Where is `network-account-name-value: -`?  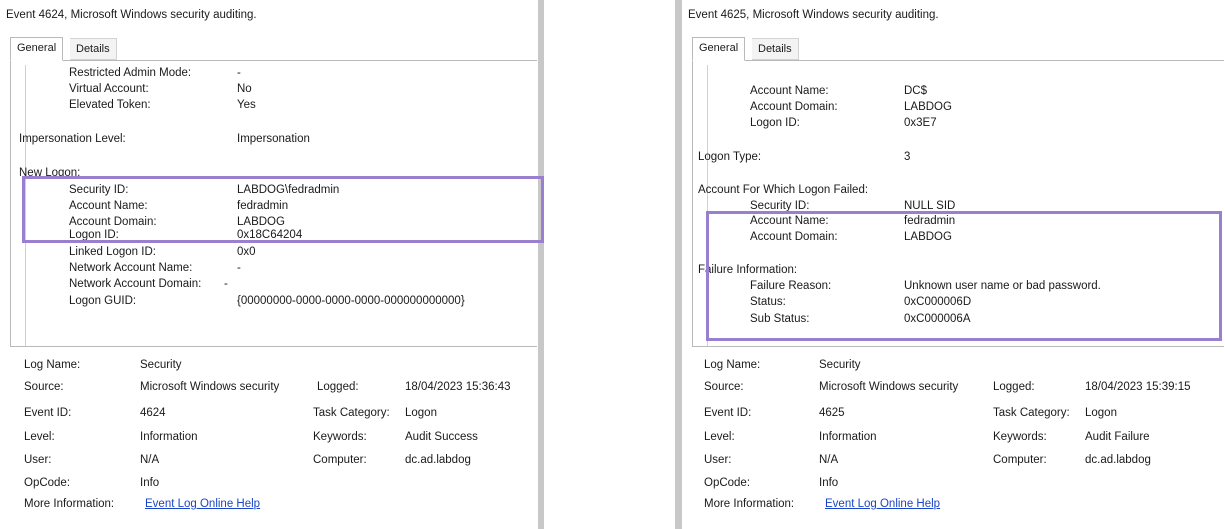 network-account-name-value: - is located at coordinates (239, 268).